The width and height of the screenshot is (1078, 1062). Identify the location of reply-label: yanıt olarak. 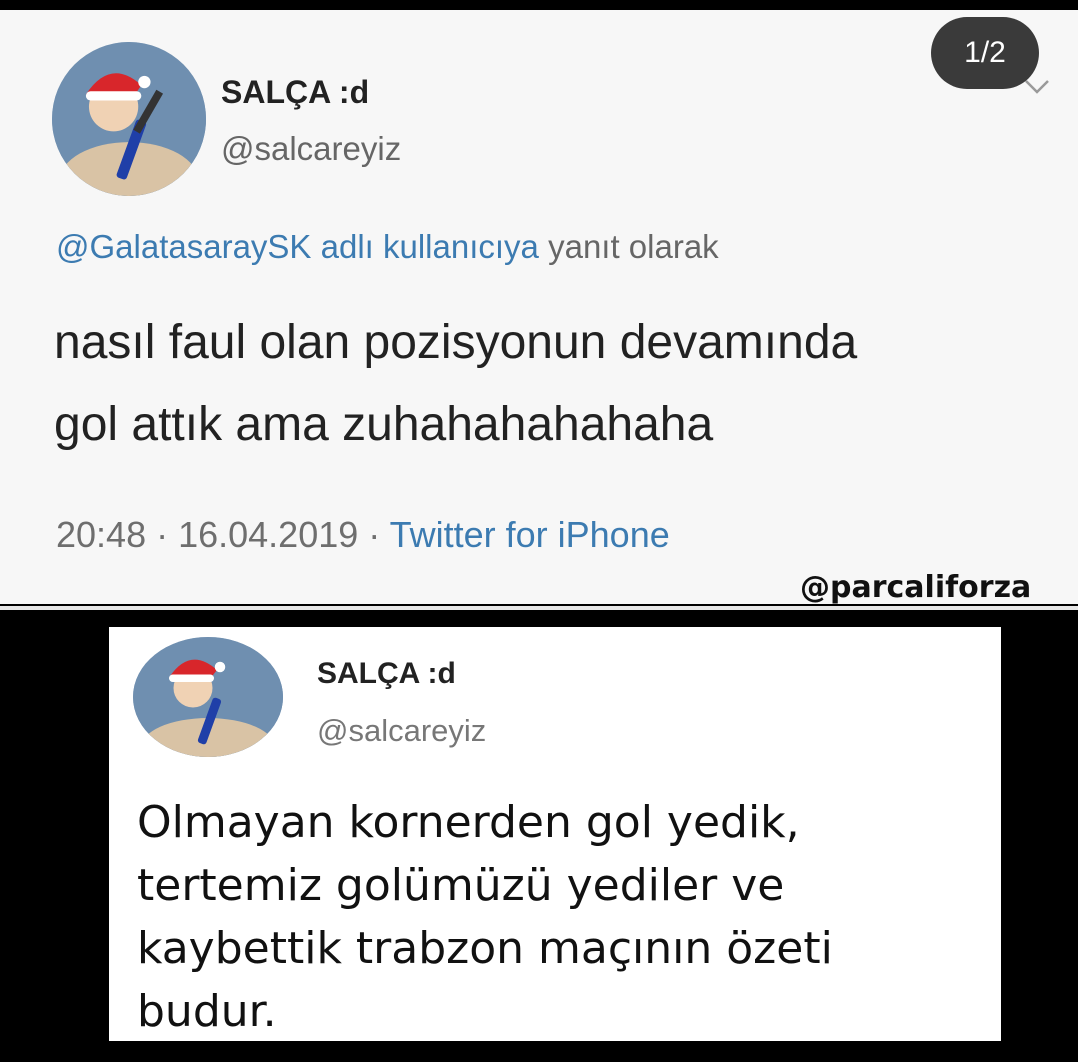
(628, 246).